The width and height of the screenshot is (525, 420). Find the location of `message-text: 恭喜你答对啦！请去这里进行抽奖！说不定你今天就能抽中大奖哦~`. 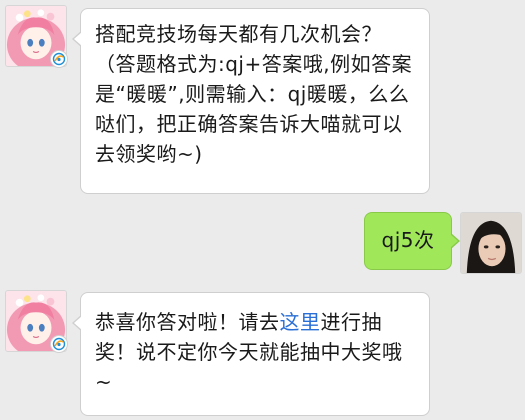

message-text: 恭喜你答对啦！请去这里进行抽奖！说不定你今天就能抽中大奖哦~ is located at coordinates (255, 352).